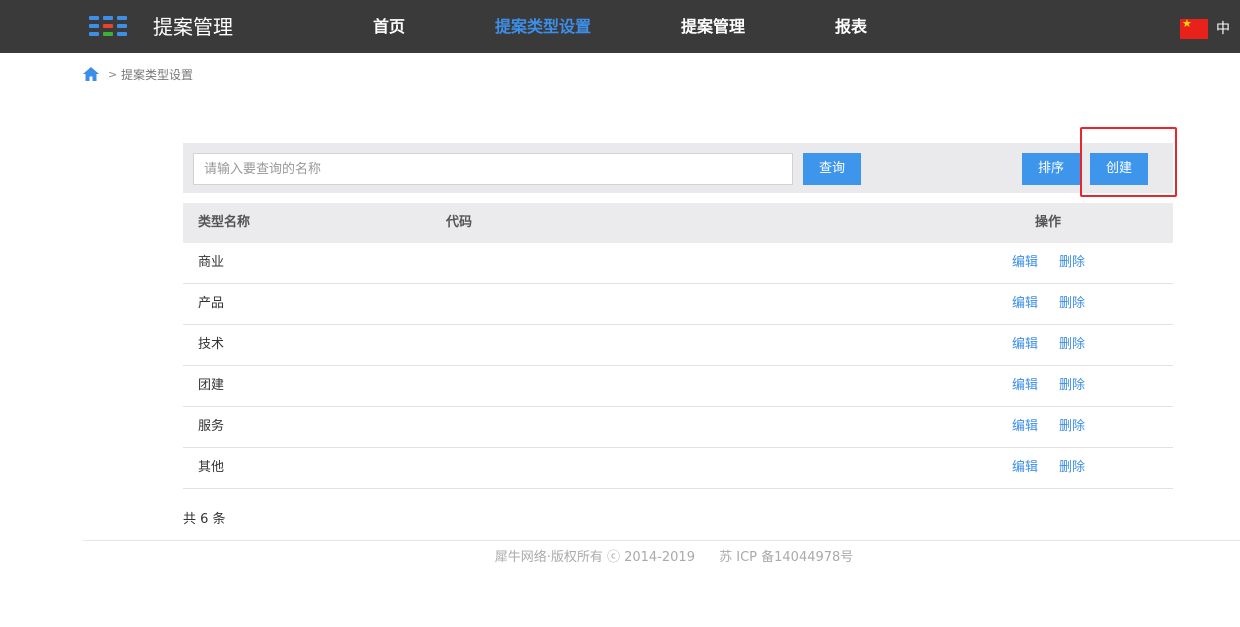 Image resolution: width=1240 pixels, height=627 pixels. Describe the element at coordinates (1128, 162) in the screenshot. I see `create-button-highlight` at that location.